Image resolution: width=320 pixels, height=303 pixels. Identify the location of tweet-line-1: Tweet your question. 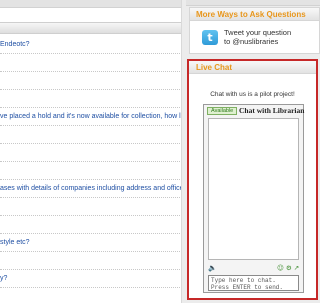
(258, 32).